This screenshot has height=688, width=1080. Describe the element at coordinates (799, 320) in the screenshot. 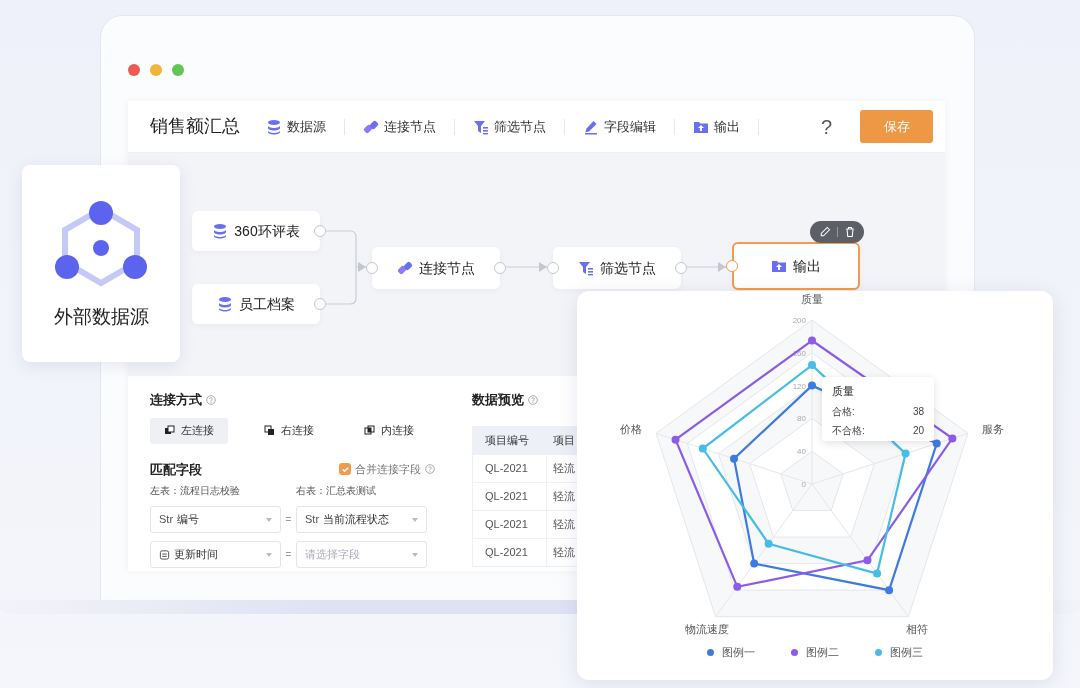

I see `tick-label: 200` at that location.